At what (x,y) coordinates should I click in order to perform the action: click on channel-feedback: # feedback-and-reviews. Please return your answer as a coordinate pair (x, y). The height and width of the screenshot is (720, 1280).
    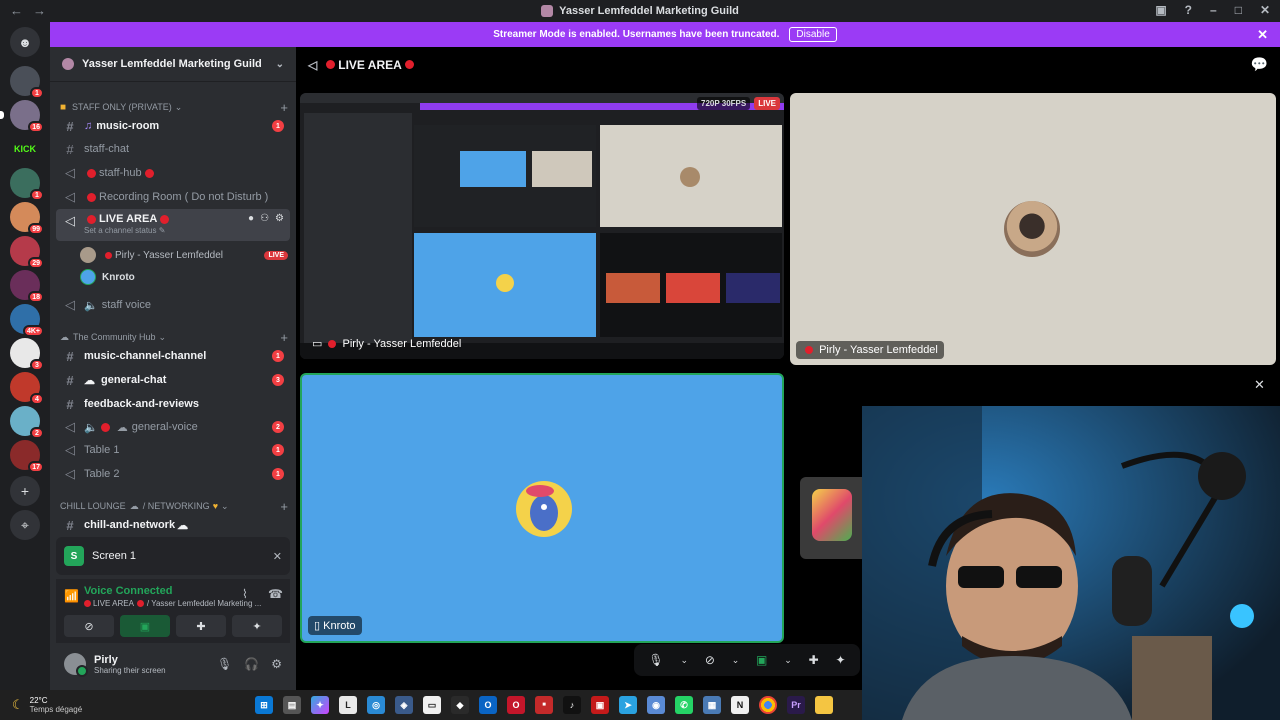
    Looking at the image, I should click on (173, 404).